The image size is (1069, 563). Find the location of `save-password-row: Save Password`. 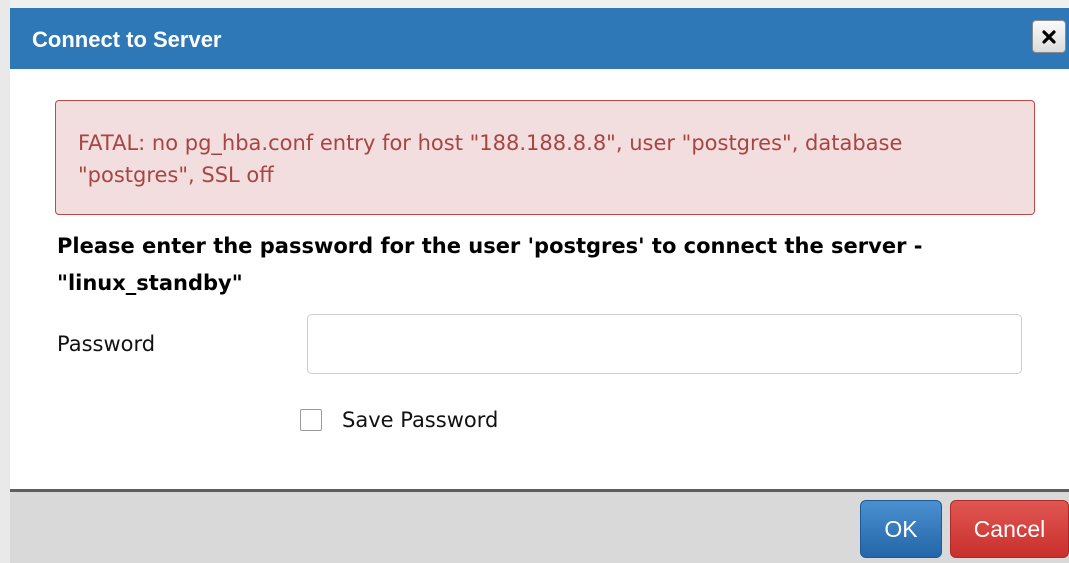

save-password-row: Save Password is located at coordinates (399, 420).